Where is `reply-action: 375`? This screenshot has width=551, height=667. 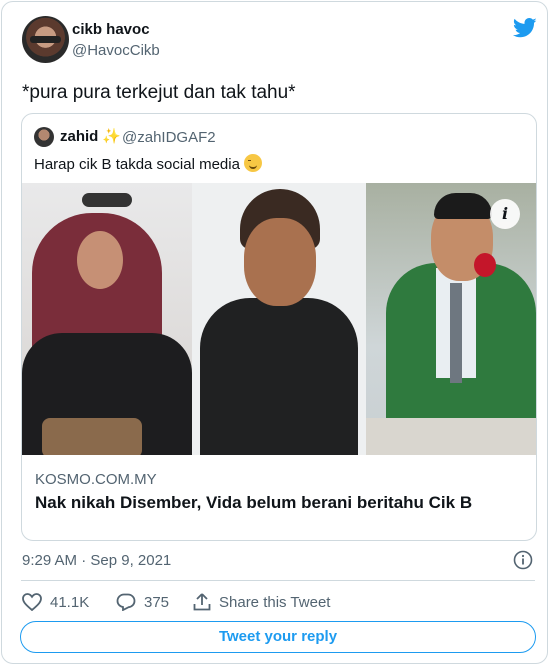
reply-action: 375 is located at coordinates (142, 602).